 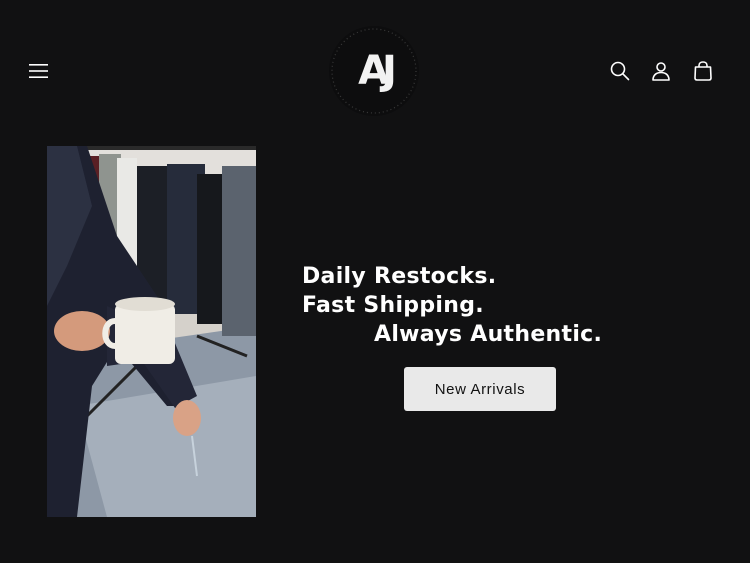 What do you see at coordinates (399, 276) in the screenshot?
I see `headline-line-1: Daily Restocks.` at bounding box center [399, 276].